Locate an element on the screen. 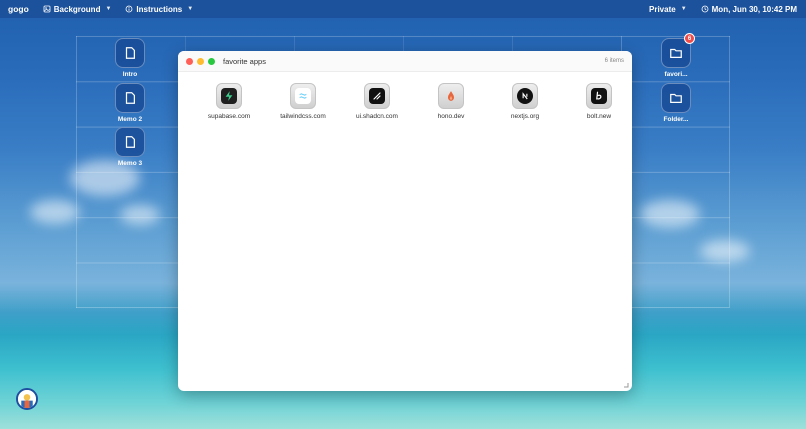  hono-icon is located at coordinates (451, 96).